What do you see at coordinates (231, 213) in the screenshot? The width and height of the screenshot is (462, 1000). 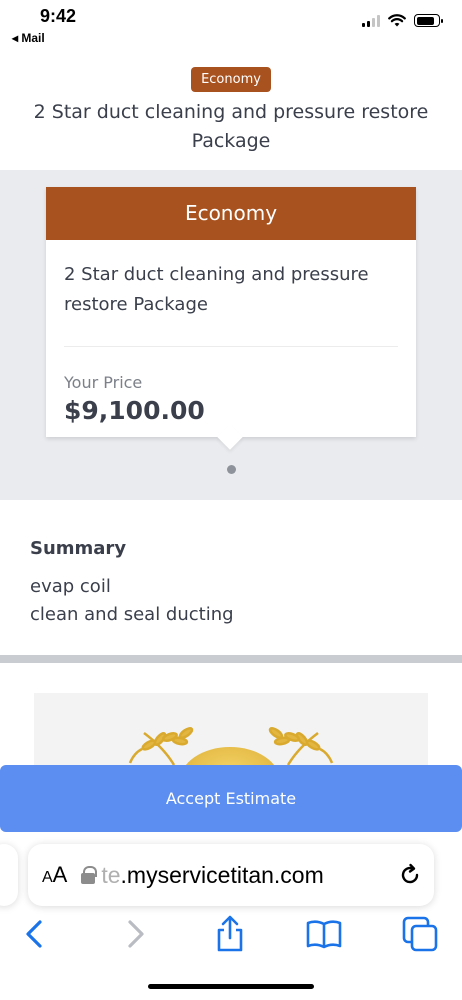 I see `option-card-tier: Economy` at bounding box center [231, 213].